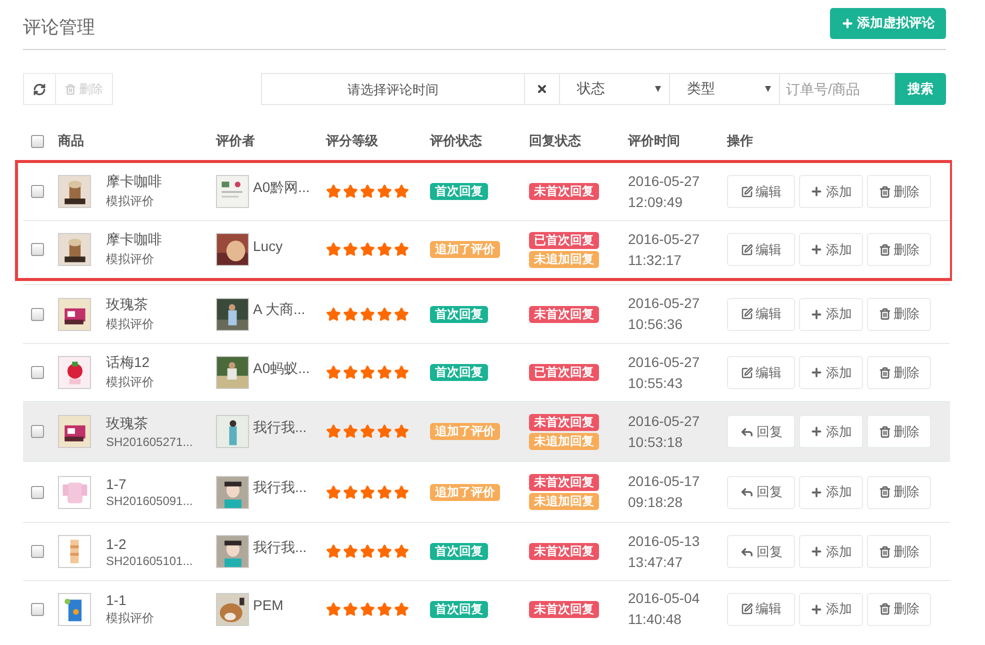  What do you see at coordinates (740, 141) in the screenshot?
I see `column-header: 操作` at bounding box center [740, 141].